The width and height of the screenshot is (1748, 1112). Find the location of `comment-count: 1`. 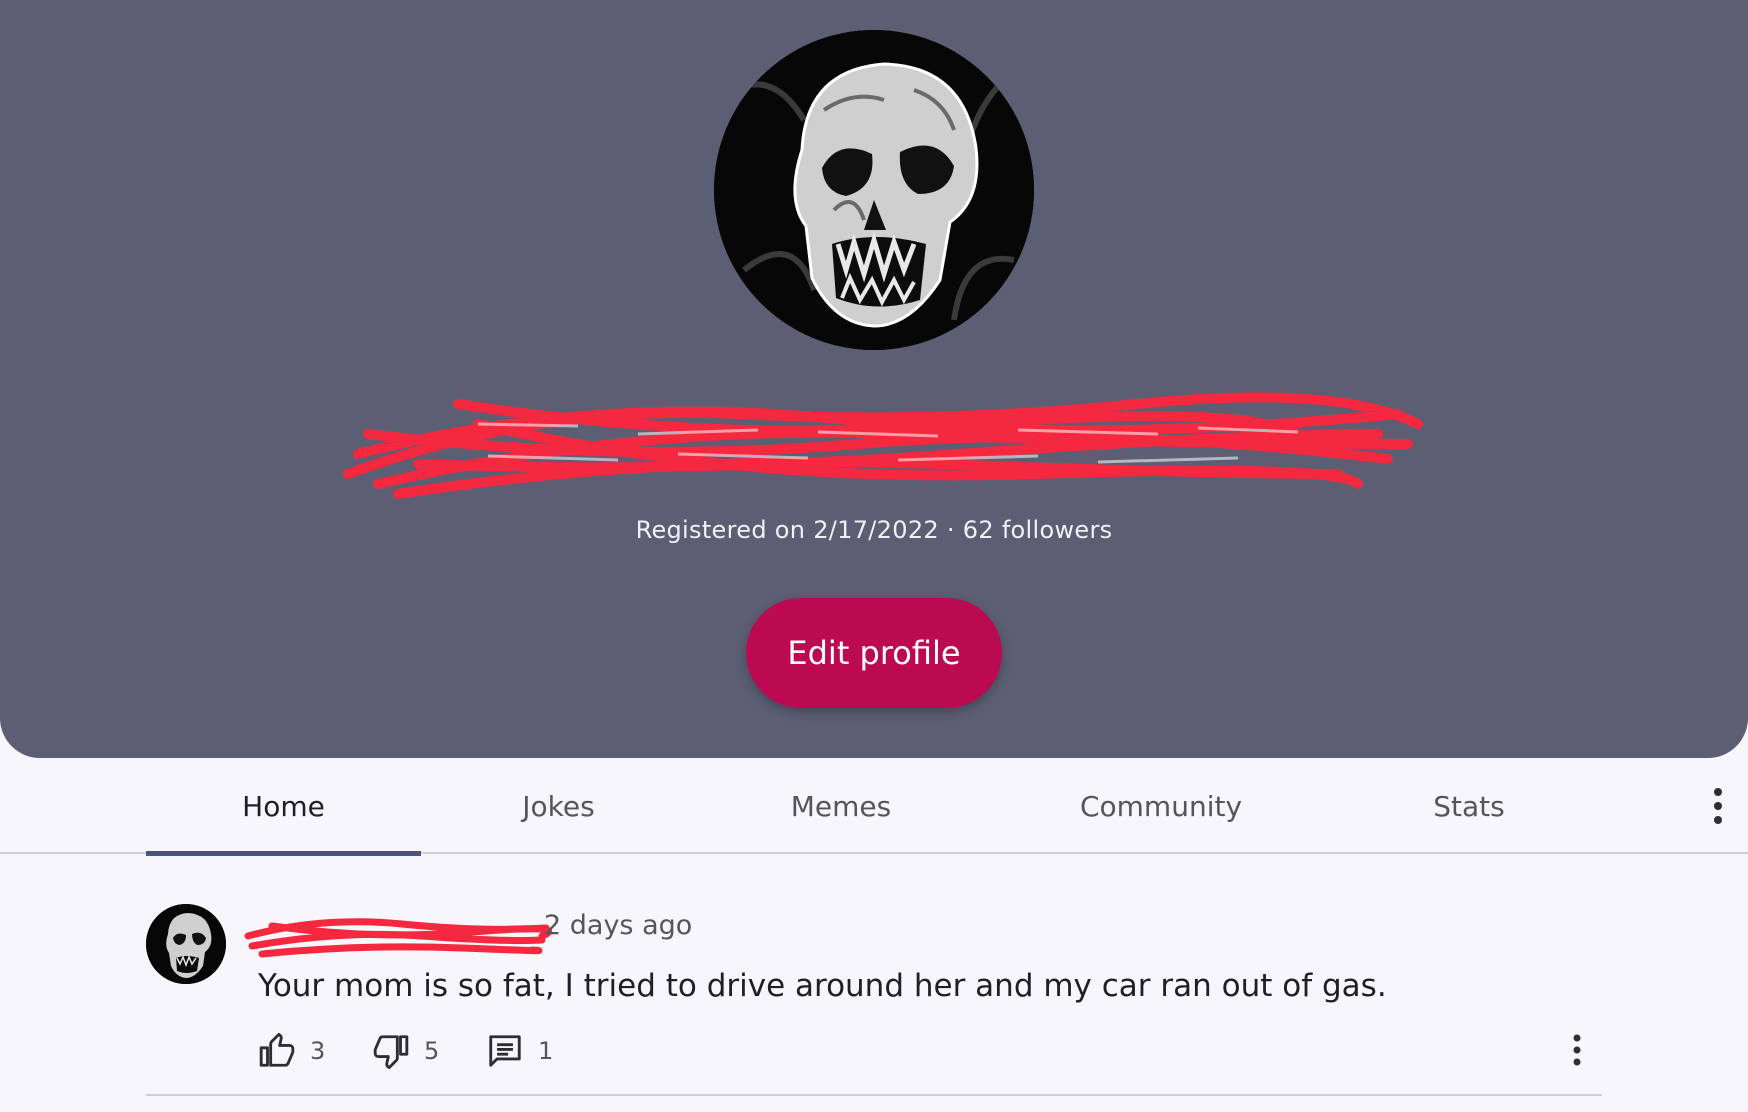

comment-count: 1 is located at coordinates (546, 1051).